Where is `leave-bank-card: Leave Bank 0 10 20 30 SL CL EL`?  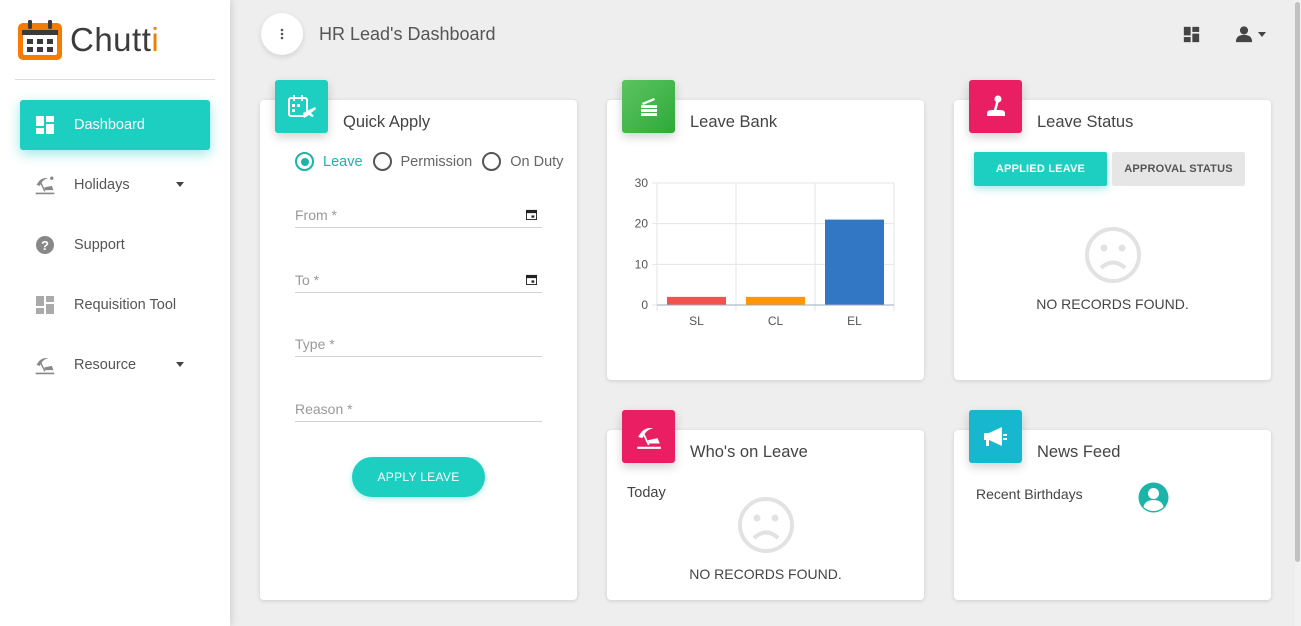 leave-bank-card: Leave Bank 0 10 20 30 SL CL EL is located at coordinates (765, 230).